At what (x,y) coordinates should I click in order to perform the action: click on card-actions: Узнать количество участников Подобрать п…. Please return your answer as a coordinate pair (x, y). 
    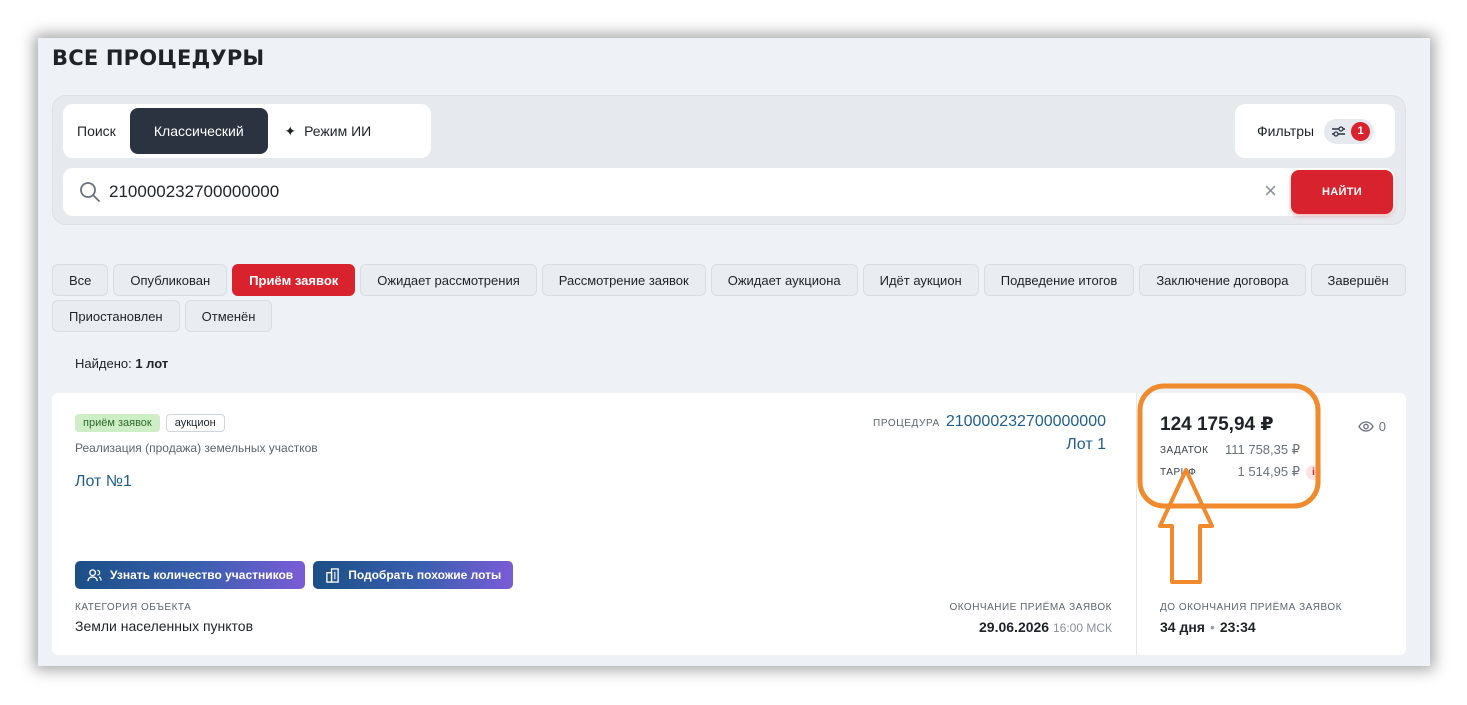
    Looking at the image, I should click on (294, 575).